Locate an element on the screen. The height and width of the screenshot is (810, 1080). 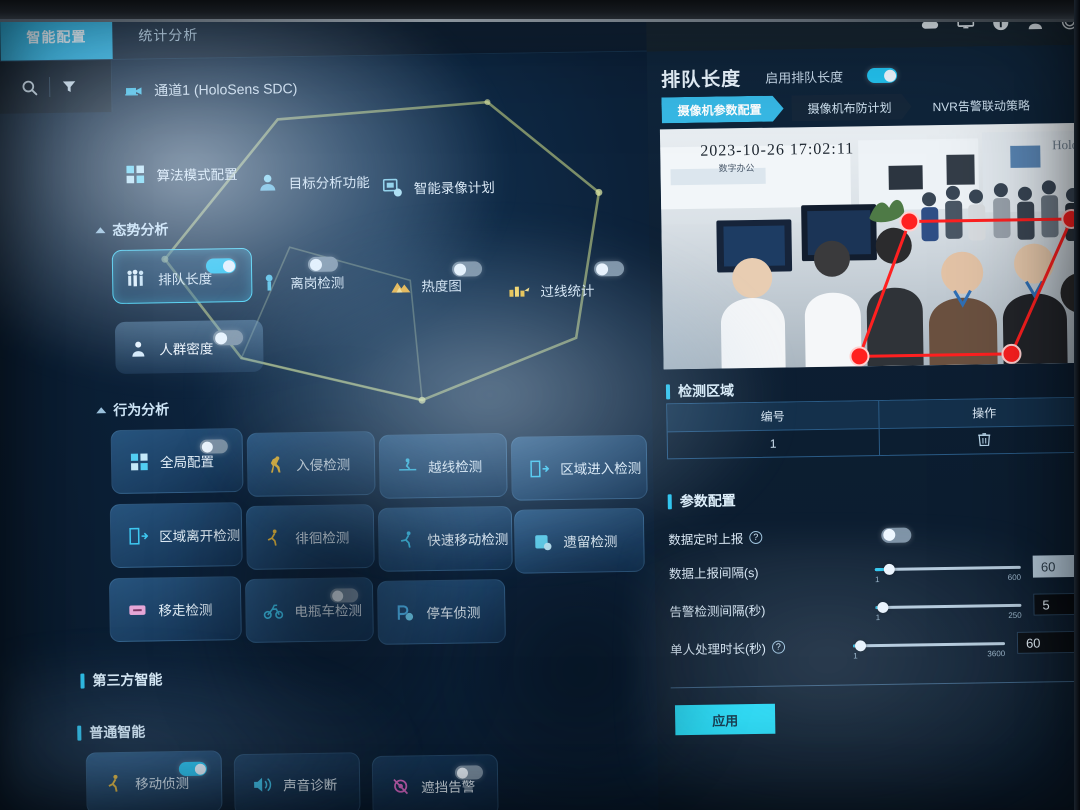
behavior-card-fast-move: 快速移动检测 is located at coordinates (445, 538).